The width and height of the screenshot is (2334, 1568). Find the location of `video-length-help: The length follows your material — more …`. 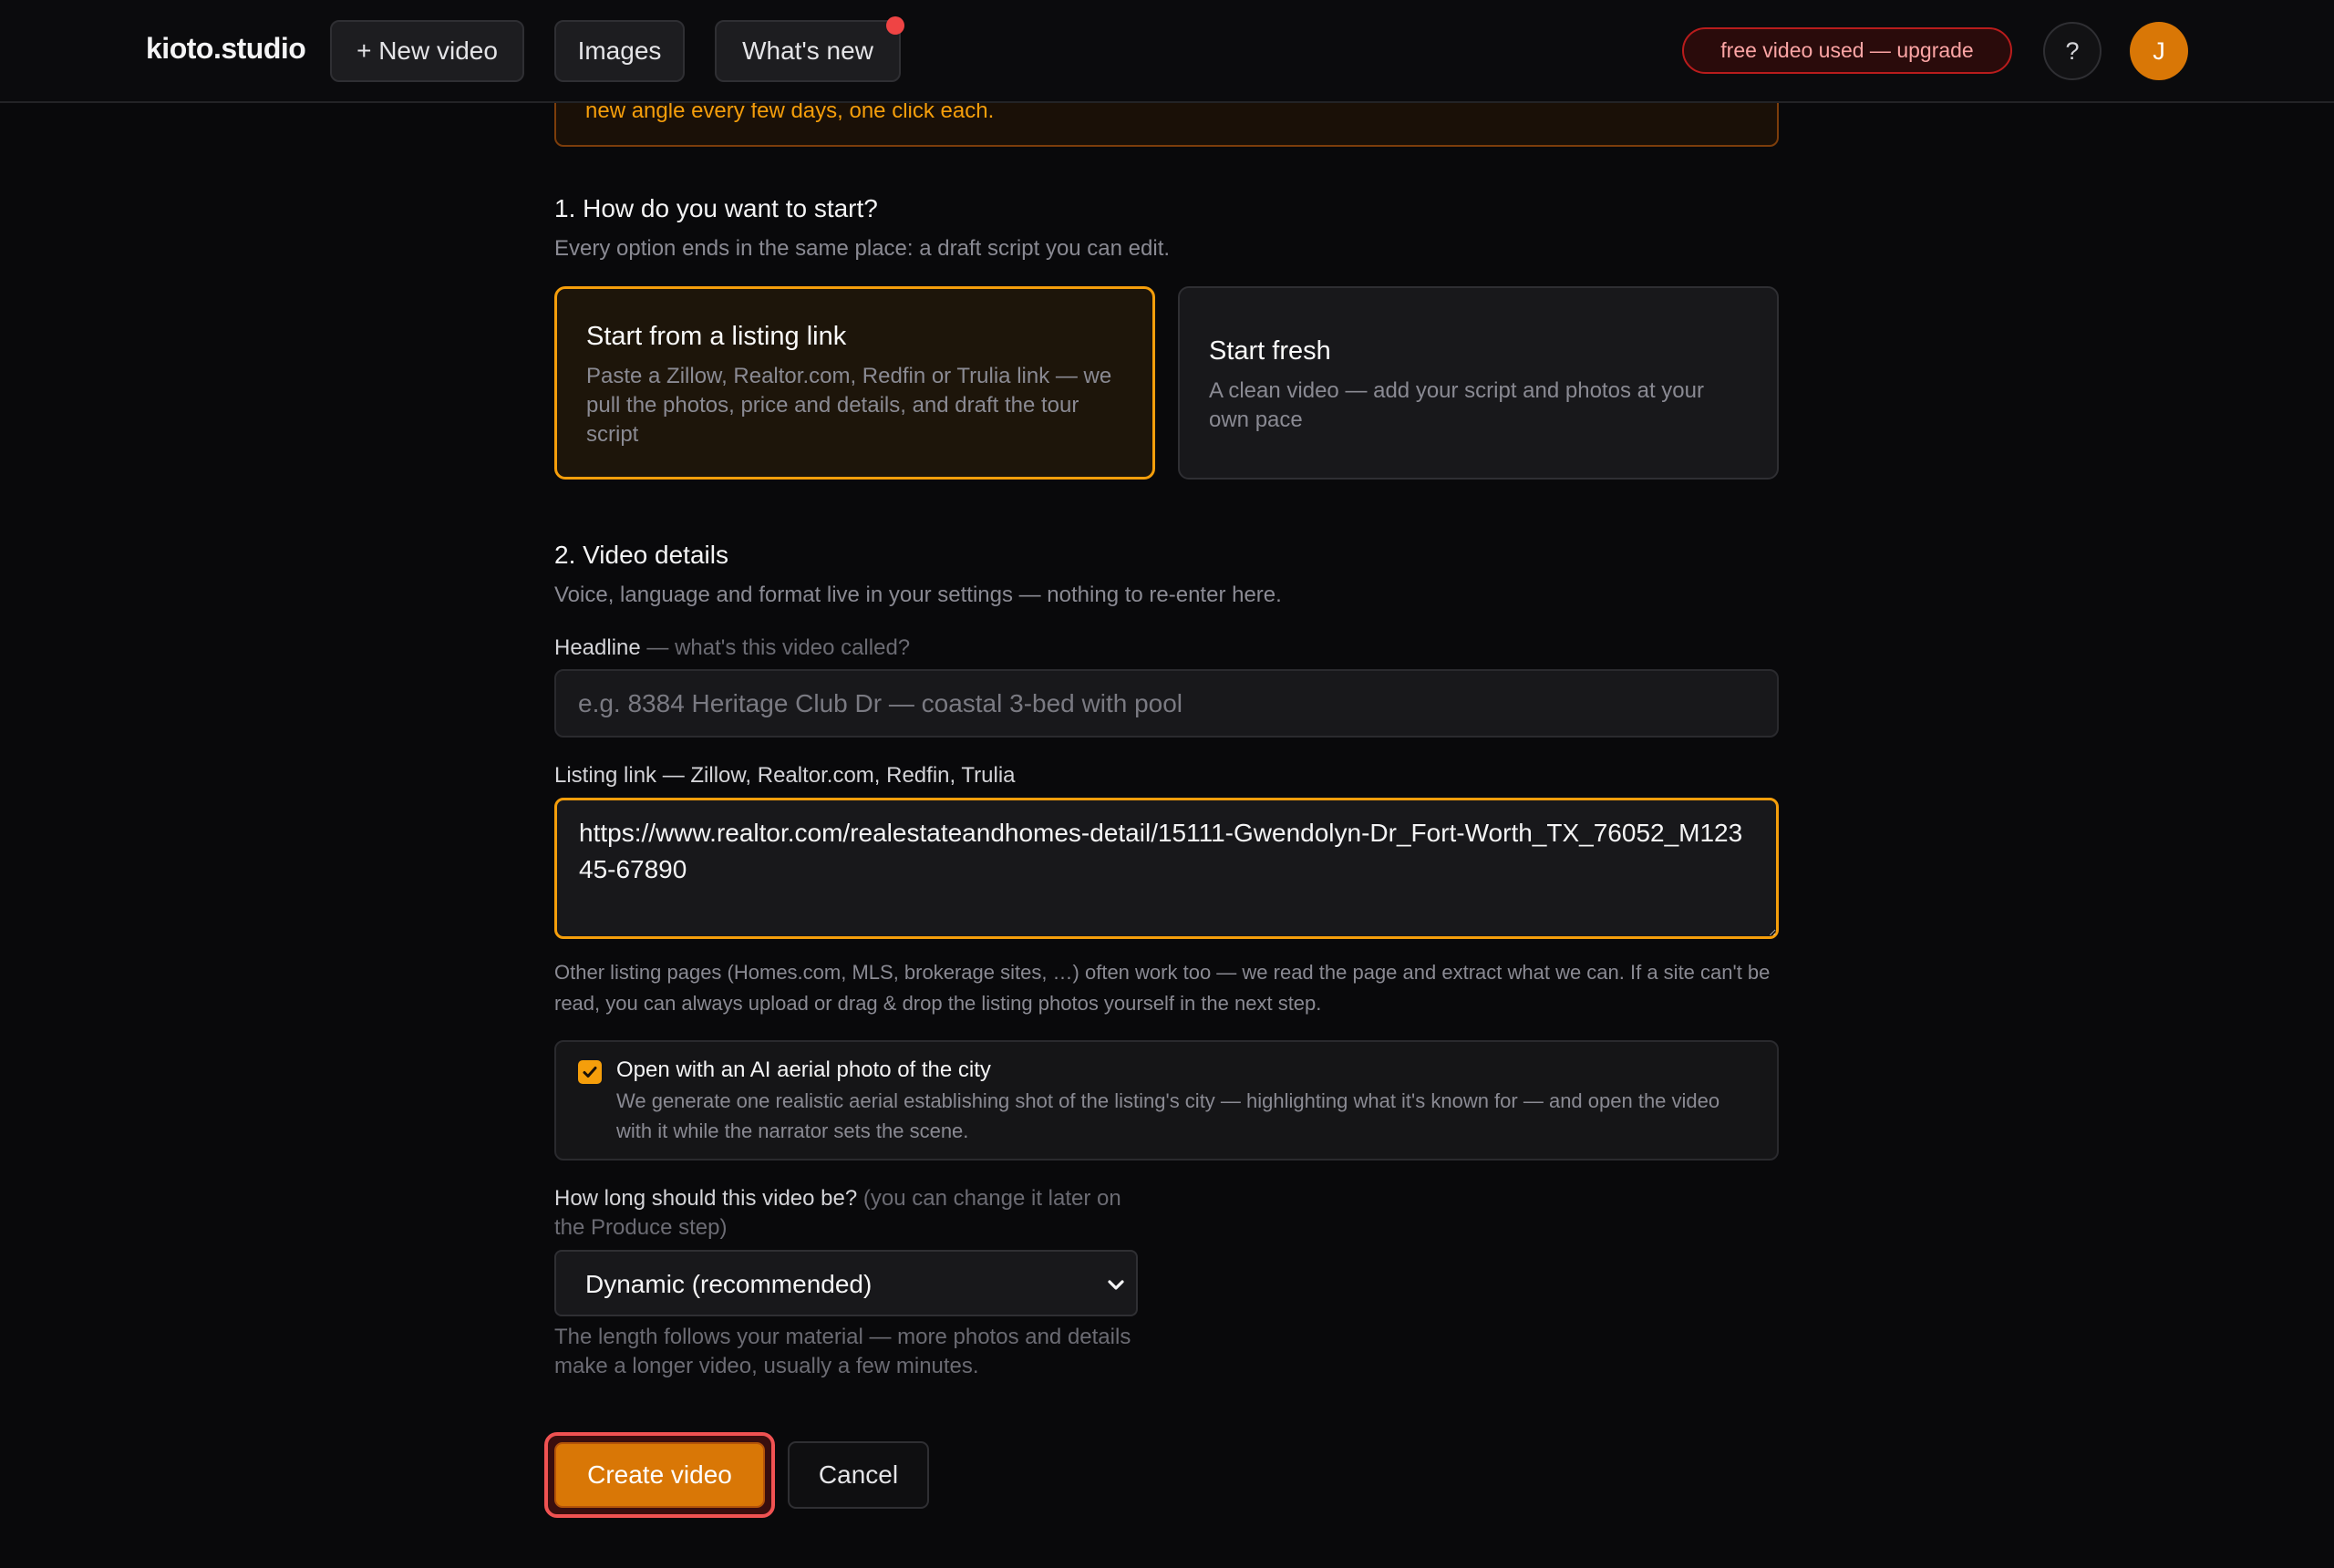

video-length-help: The length follows your material — more … is located at coordinates (842, 1351).